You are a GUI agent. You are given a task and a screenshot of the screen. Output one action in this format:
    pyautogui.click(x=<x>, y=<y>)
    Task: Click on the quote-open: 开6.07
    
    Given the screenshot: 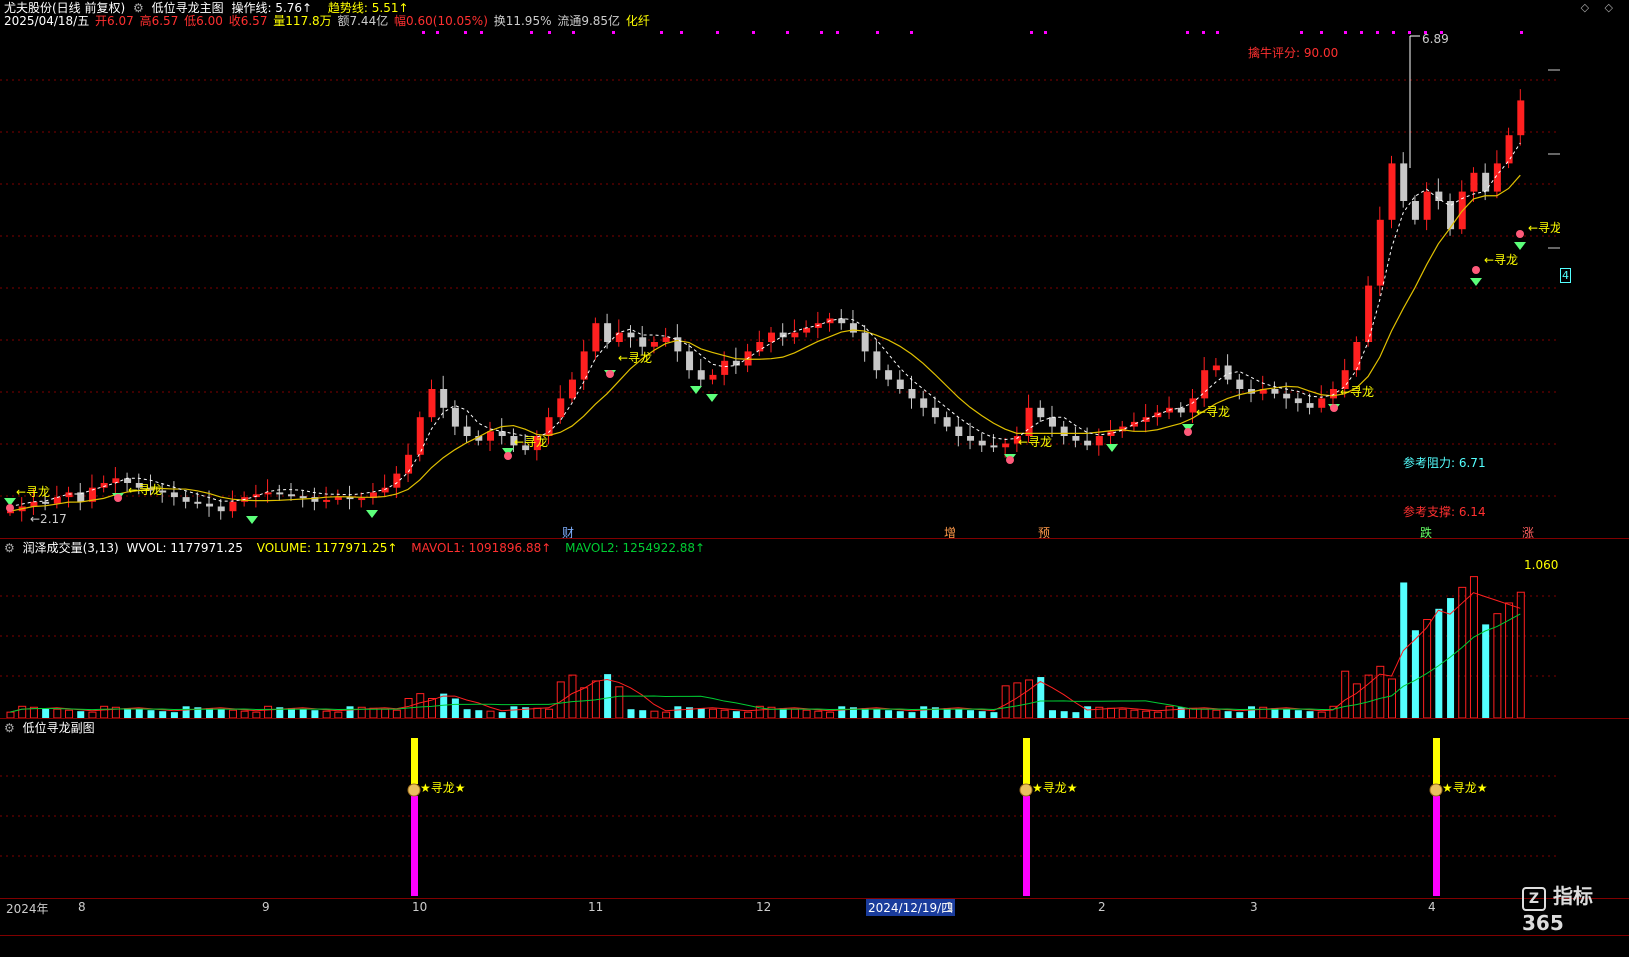 What is the action you would take?
    pyautogui.click(x=114, y=21)
    